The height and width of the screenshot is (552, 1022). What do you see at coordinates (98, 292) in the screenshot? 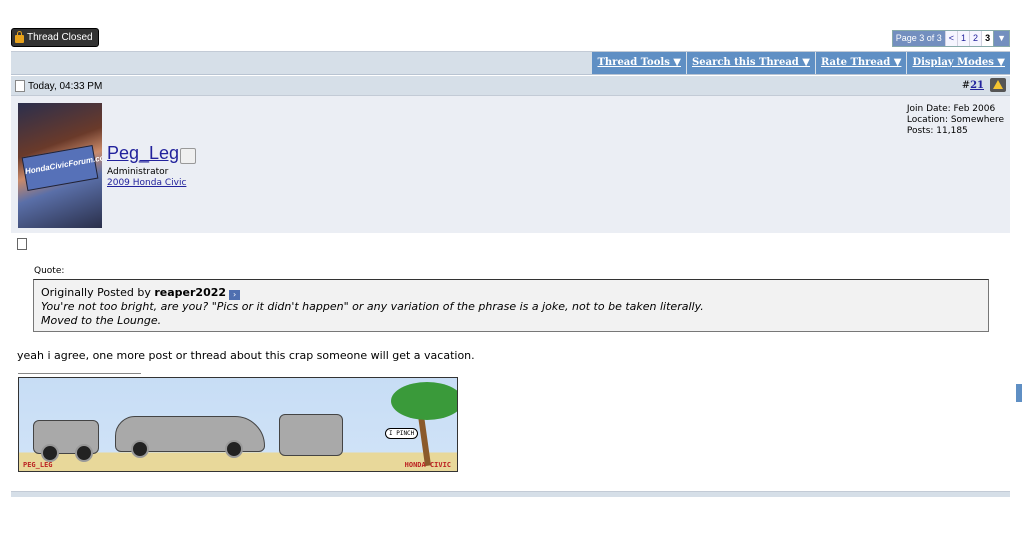
I see `quote-intro: Originally Posted by` at bounding box center [98, 292].